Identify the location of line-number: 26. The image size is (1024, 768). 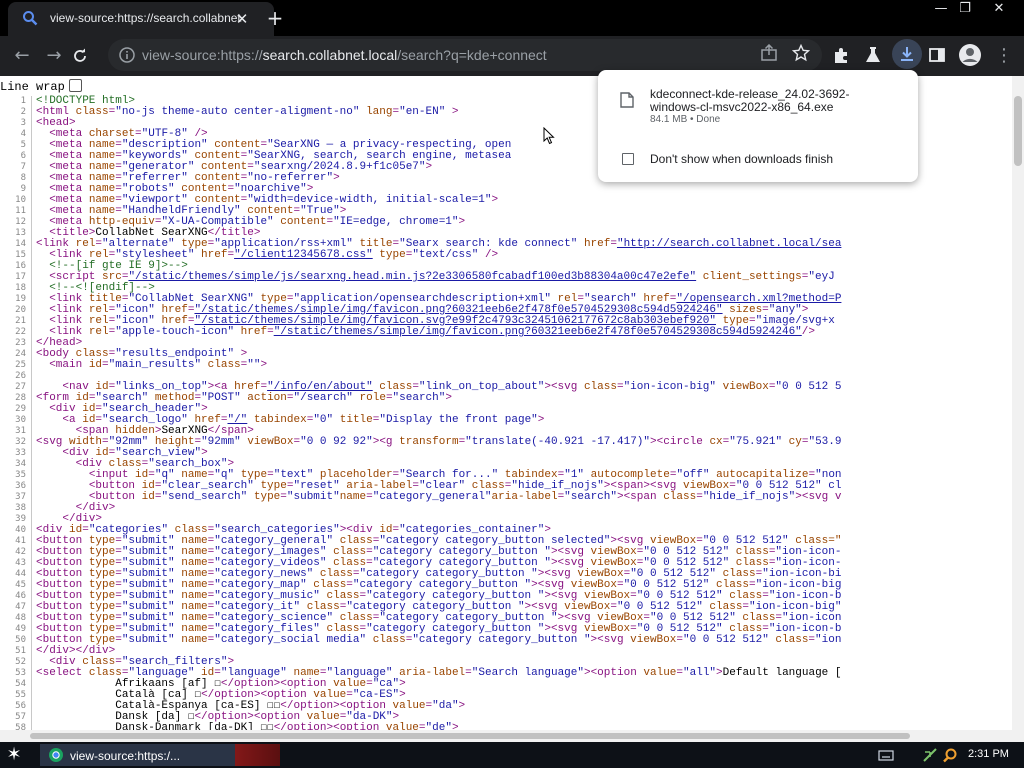
(20, 376).